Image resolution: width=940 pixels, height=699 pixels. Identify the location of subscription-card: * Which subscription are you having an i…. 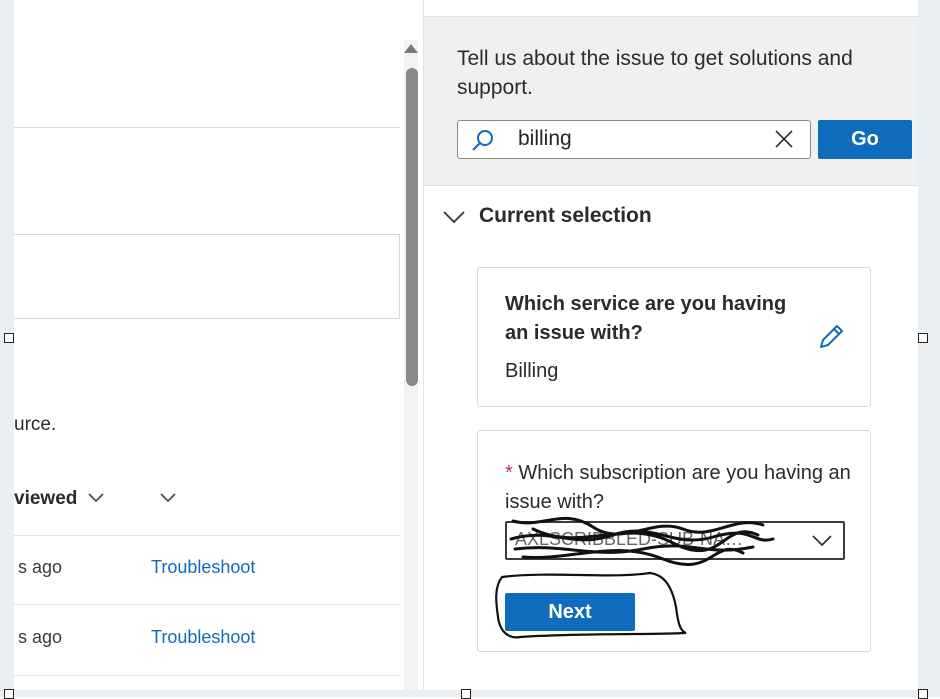
(674, 541).